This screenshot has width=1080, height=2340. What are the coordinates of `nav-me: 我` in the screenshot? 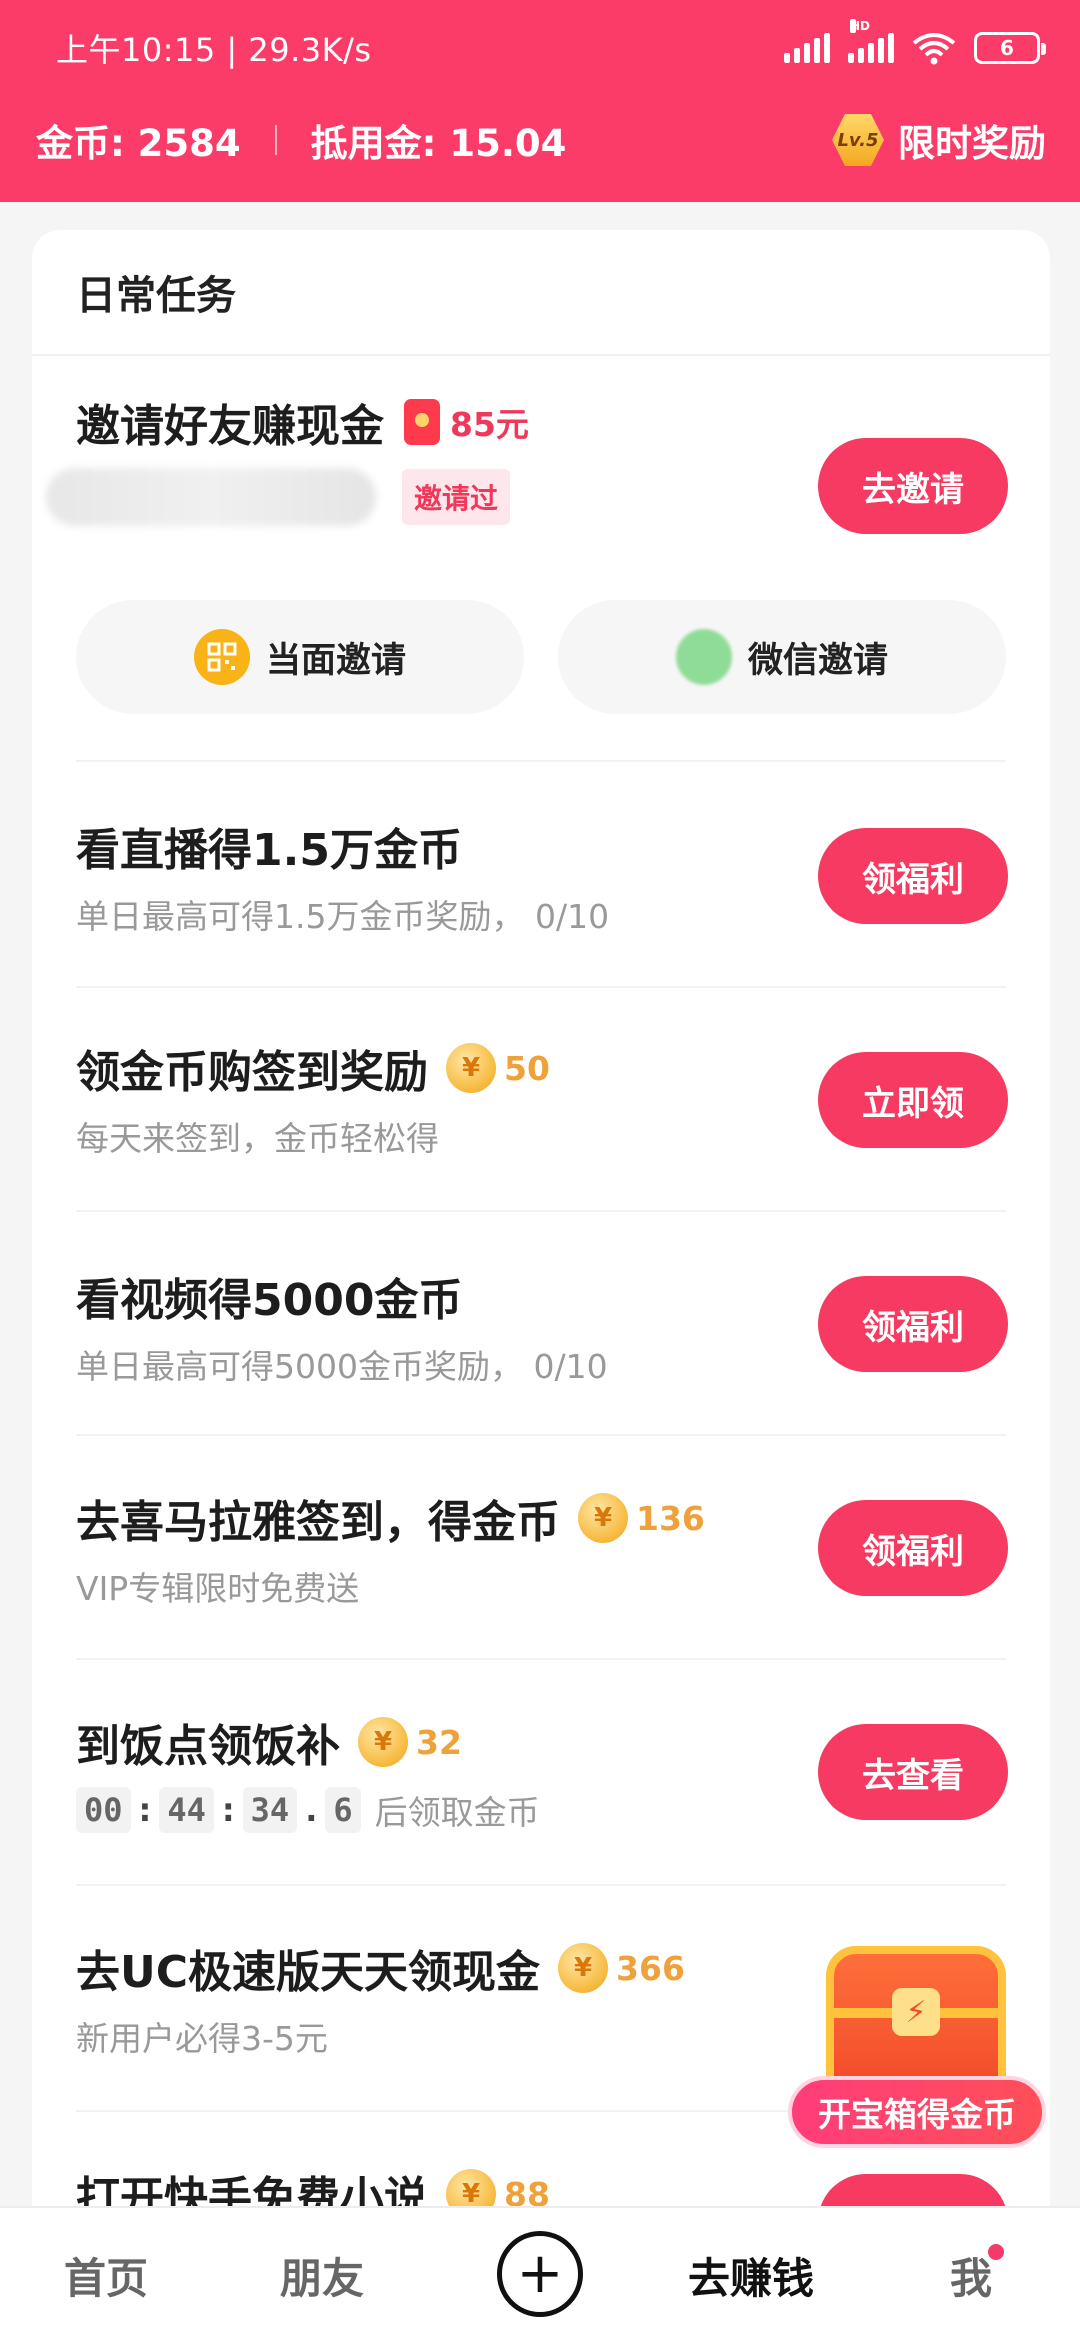 It's located at (971, 2274).